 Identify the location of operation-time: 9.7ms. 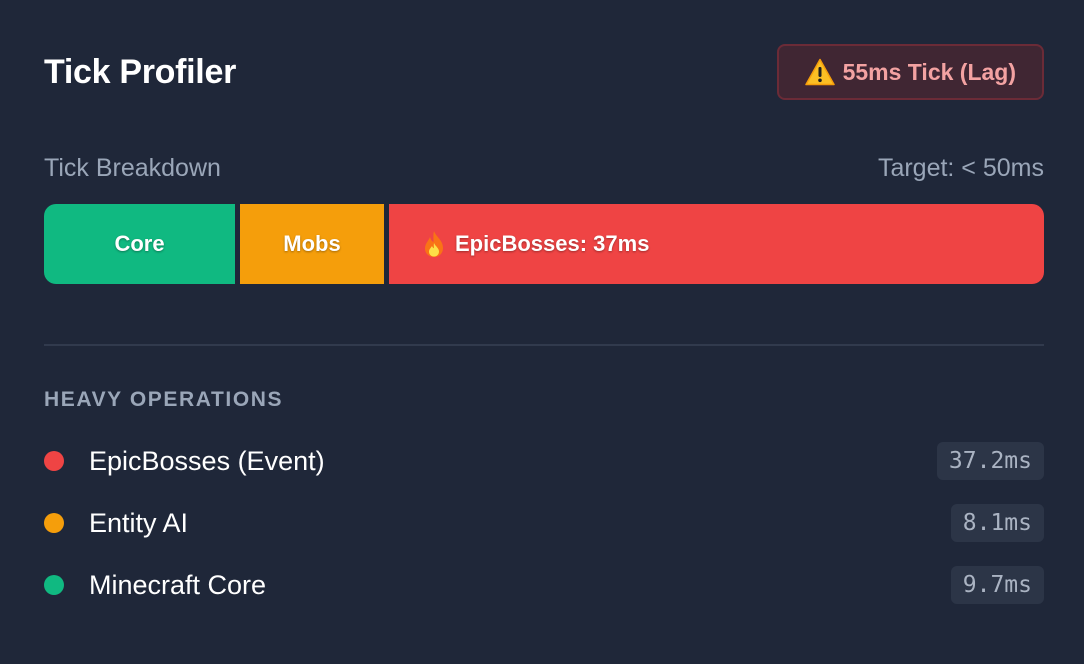
(997, 585).